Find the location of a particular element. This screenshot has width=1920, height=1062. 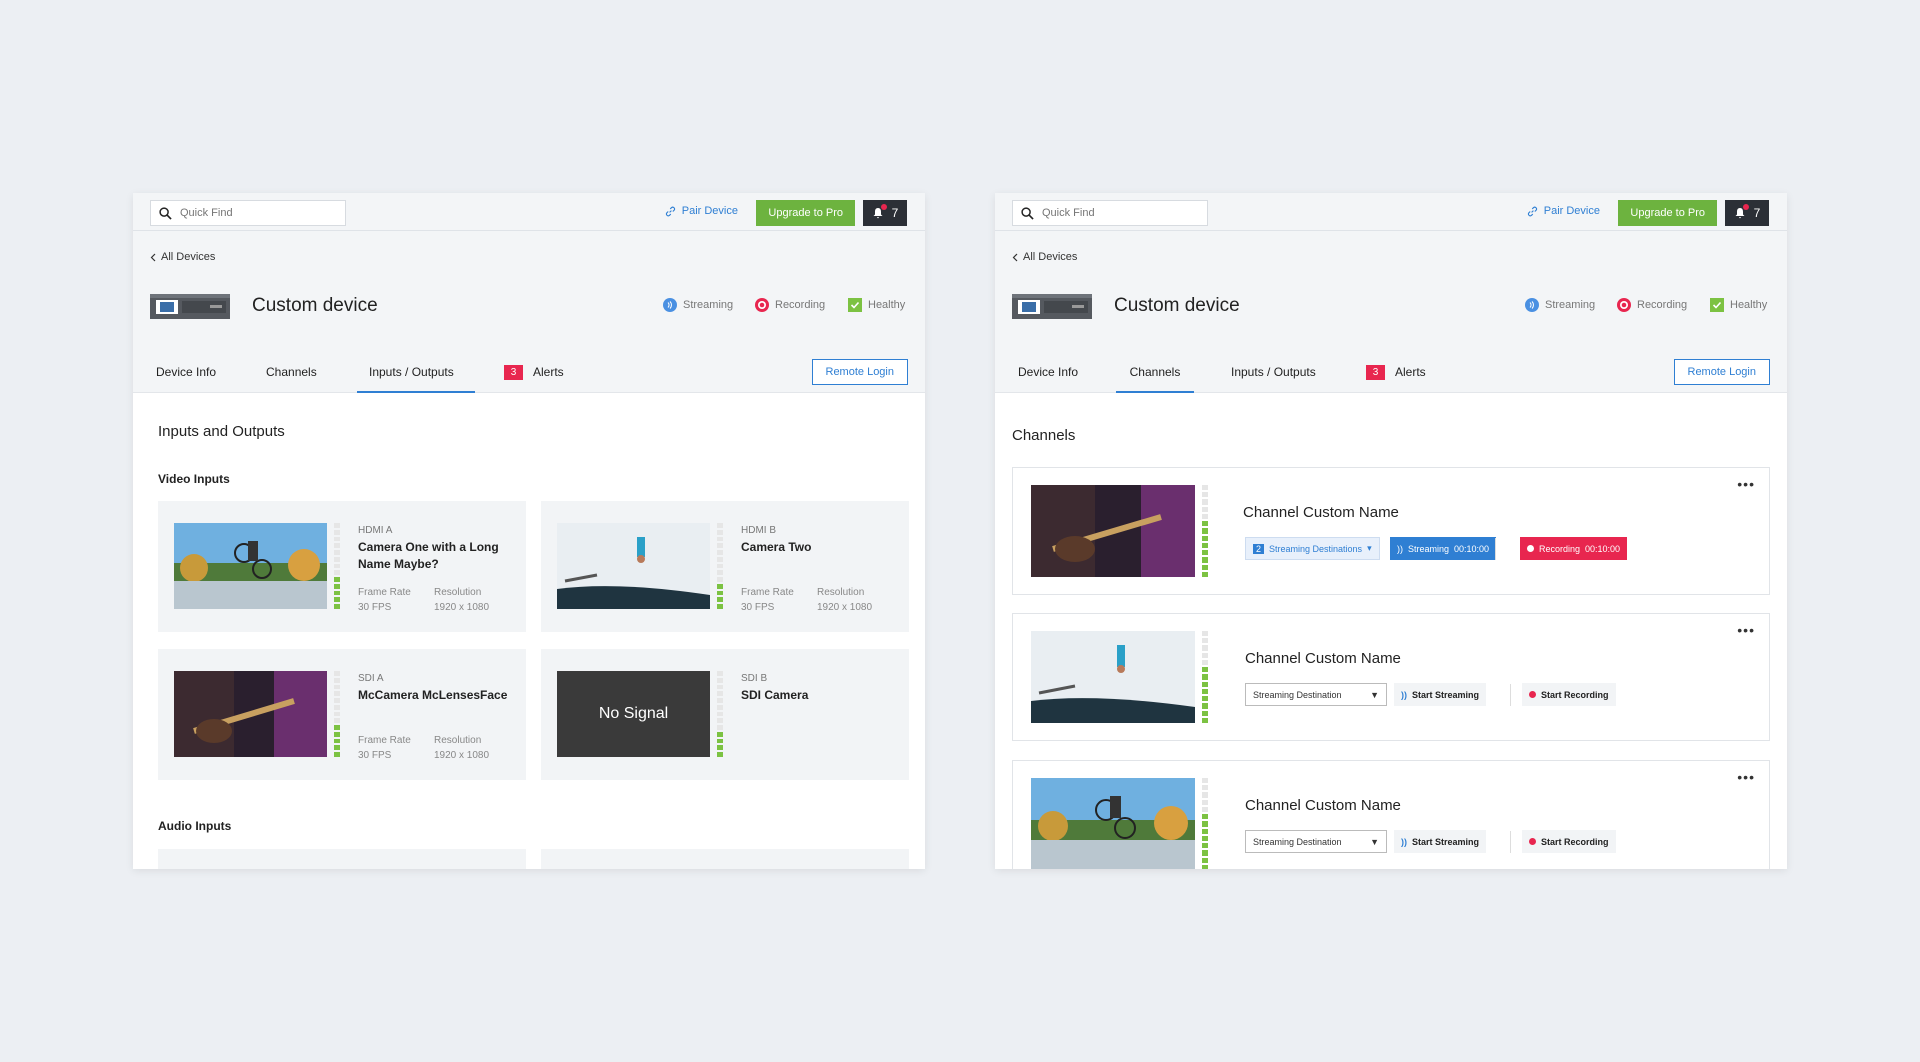

destination-label: Streaming Destination is located at coordinates (1297, 694).